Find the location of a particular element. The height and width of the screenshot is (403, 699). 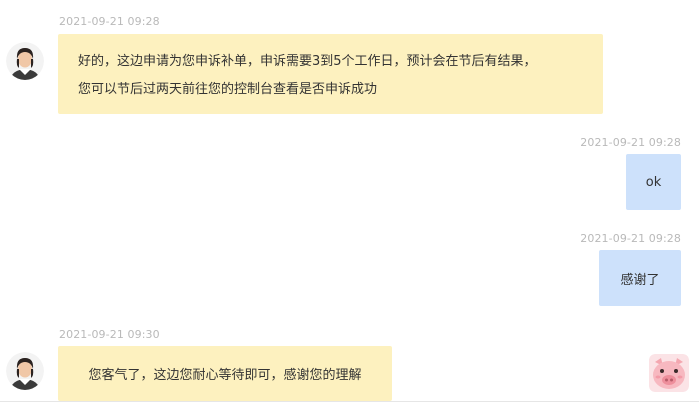

divider is located at coordinates (349, 401).